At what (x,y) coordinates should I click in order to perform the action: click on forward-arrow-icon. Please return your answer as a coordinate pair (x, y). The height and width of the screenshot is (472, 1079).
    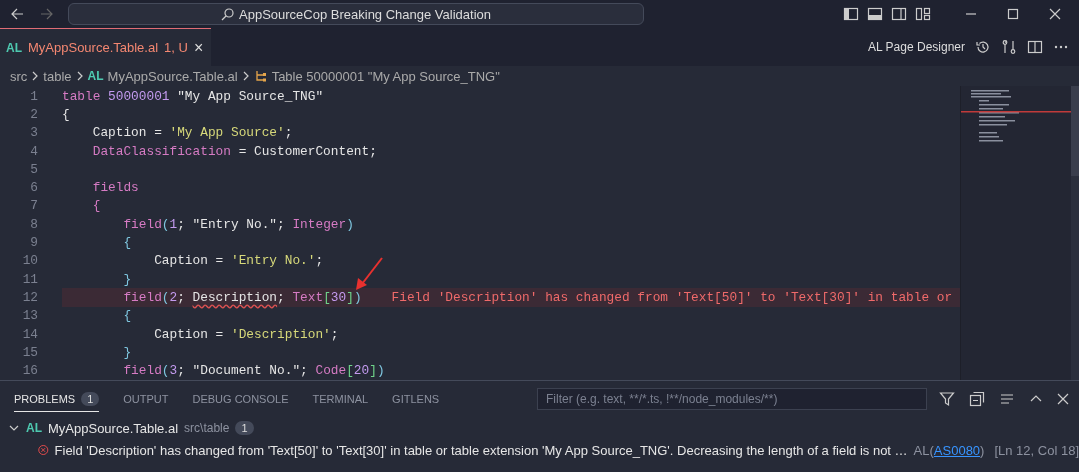
    Looking at the image, I should click on (47, 14).